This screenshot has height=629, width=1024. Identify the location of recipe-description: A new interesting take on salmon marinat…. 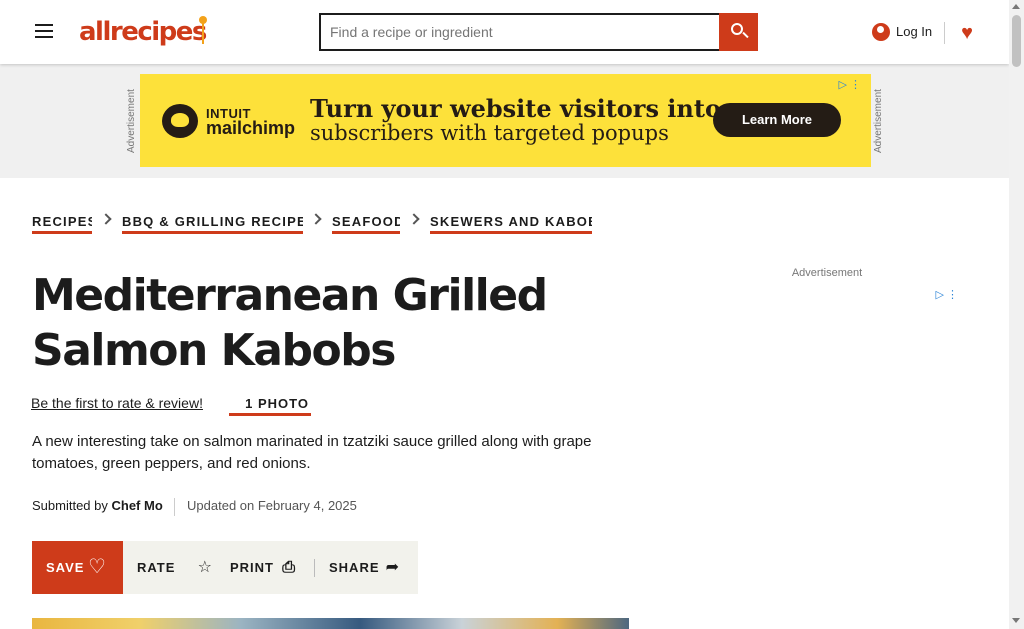
(312, 452).